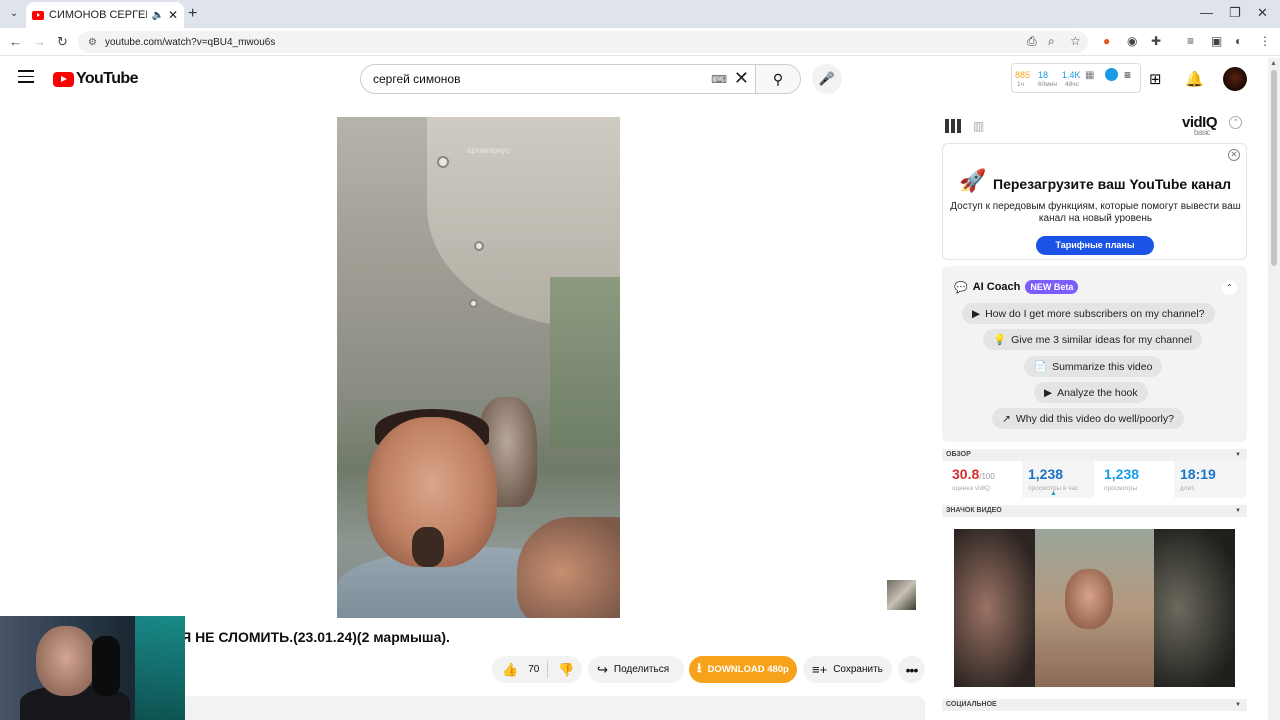 This screenshot has height=720, width=1280. What do you see at coordinates (105, 15) in the screenshot?
I see `browser-tab-active: СИМОНОВ СЕРГЕЙ - МЕНЯ 🔈 ✕` at bounding box center [105, 15].